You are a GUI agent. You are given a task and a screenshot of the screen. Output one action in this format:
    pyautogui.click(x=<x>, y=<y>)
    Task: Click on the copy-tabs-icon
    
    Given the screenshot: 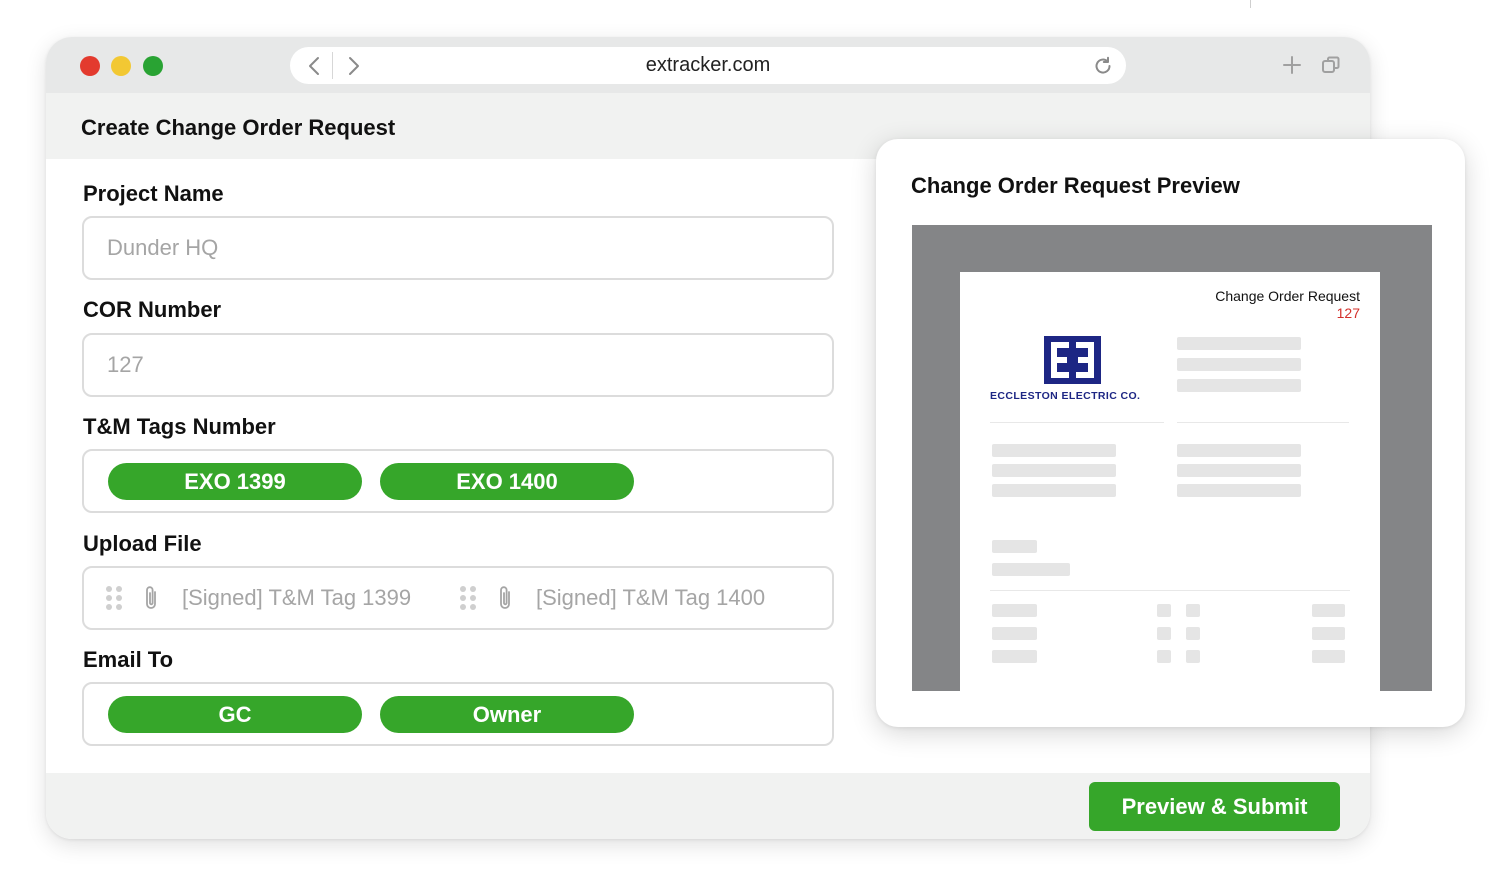 What is the action you would take?
    pyautogui.click(x=1331, y=64)
    